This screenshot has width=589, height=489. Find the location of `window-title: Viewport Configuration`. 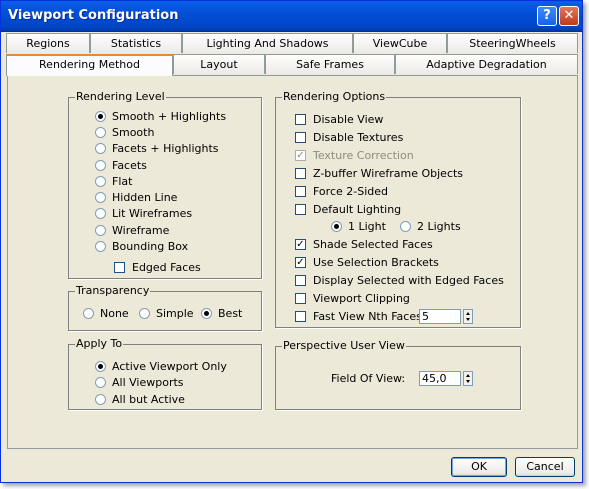

window-title: Viewport Configuration is located at coordinates (93, 15).